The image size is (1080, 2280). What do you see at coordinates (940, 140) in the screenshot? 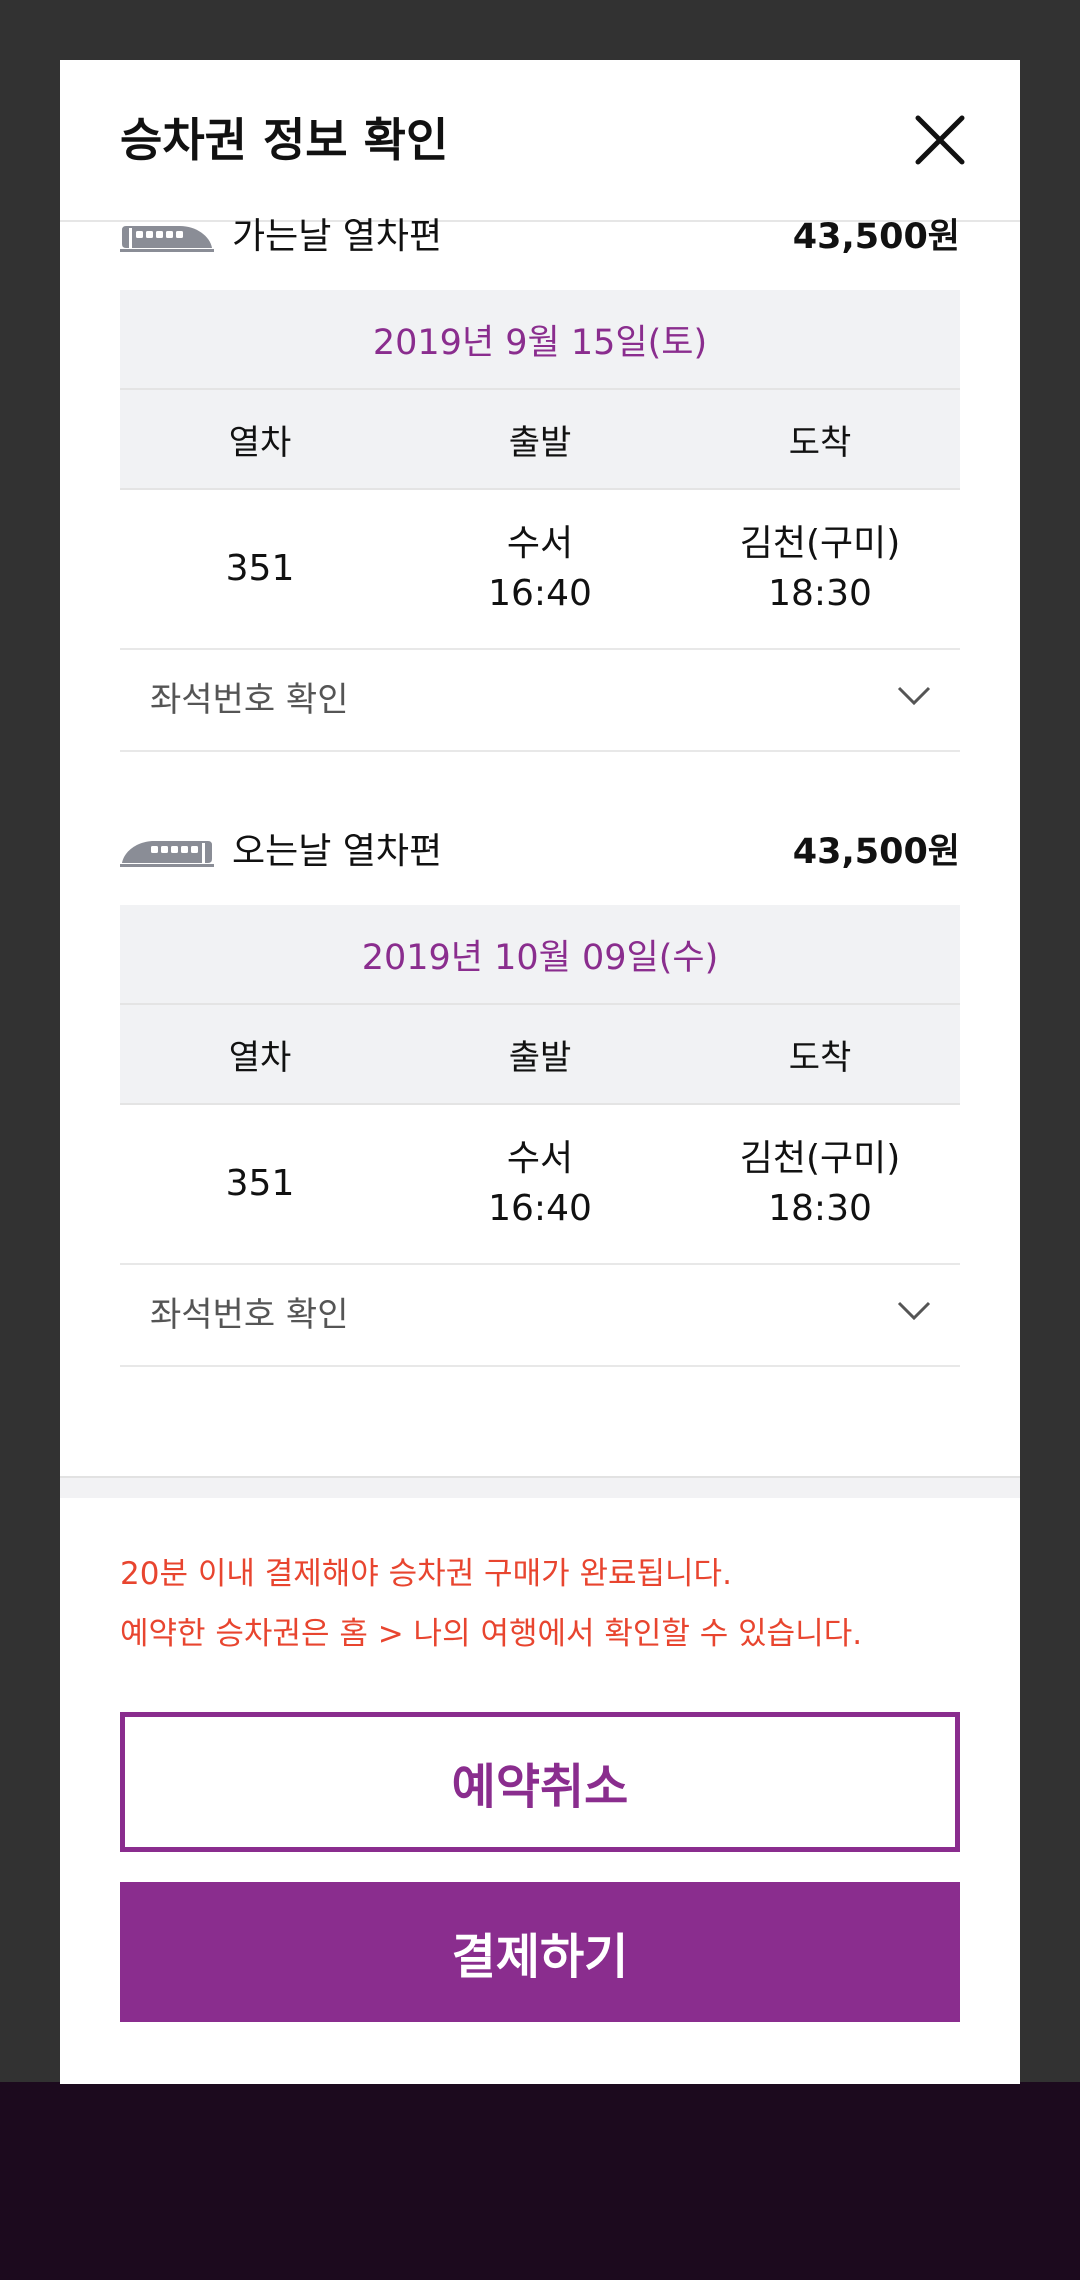
I see `close-icon` at bounding box center [940, 140].